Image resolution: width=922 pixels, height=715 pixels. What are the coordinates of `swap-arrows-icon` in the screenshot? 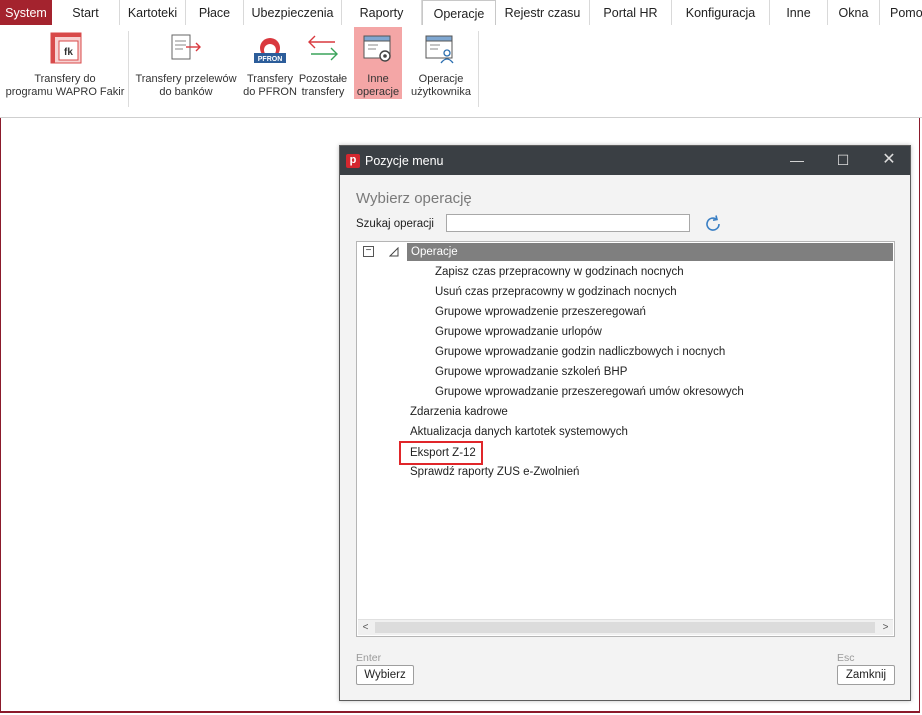 It's located at (323, 50).